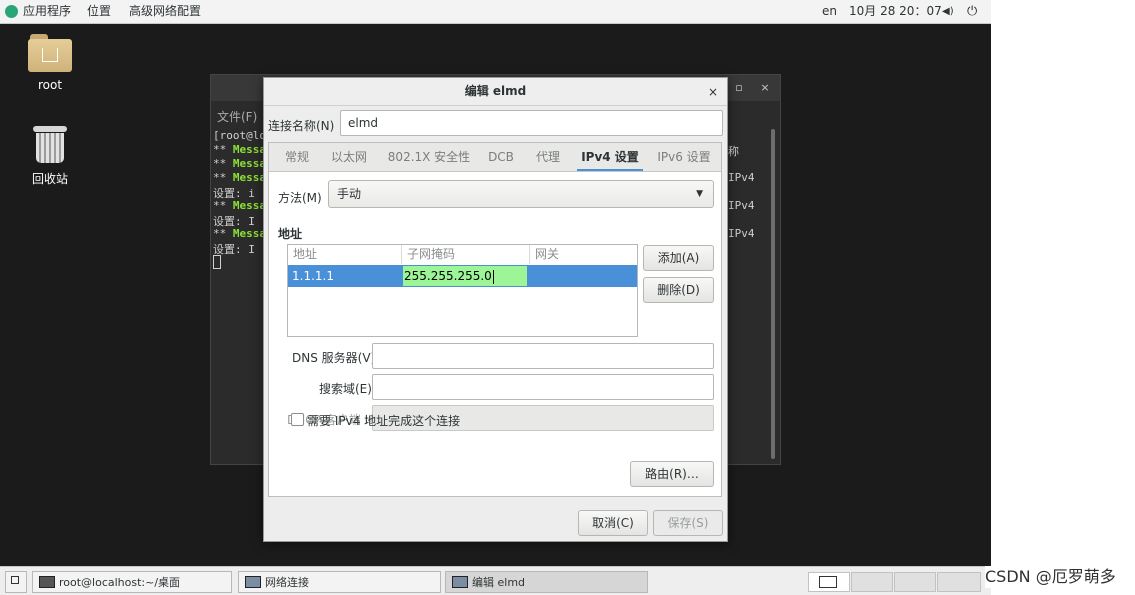 Image resolution: width=1135 pixels, height=595 pixels. I want to click on column-header-gateway: 网关, so click(583, 254).